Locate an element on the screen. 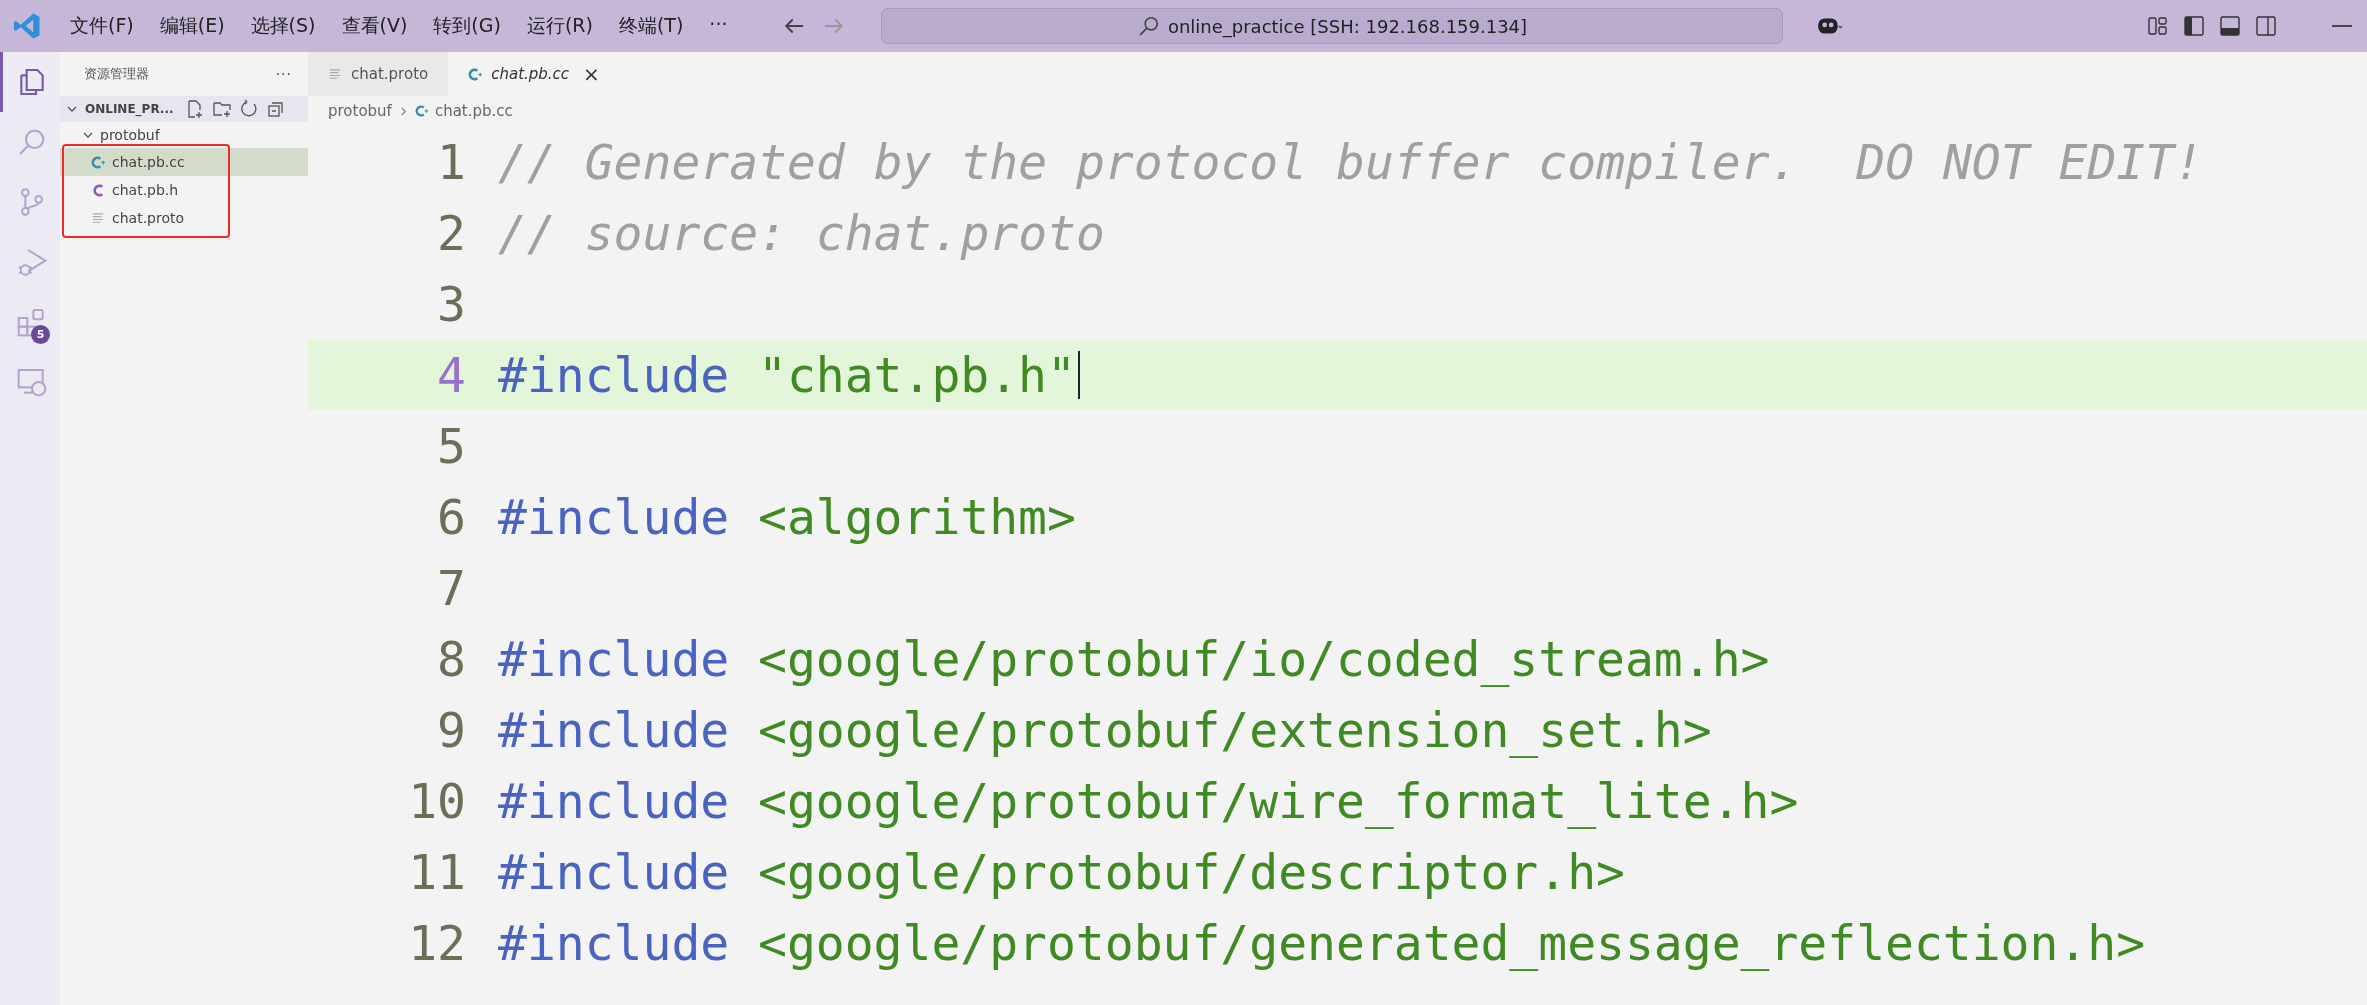  file-item: chat.proto is located at coordinates (184, 218).